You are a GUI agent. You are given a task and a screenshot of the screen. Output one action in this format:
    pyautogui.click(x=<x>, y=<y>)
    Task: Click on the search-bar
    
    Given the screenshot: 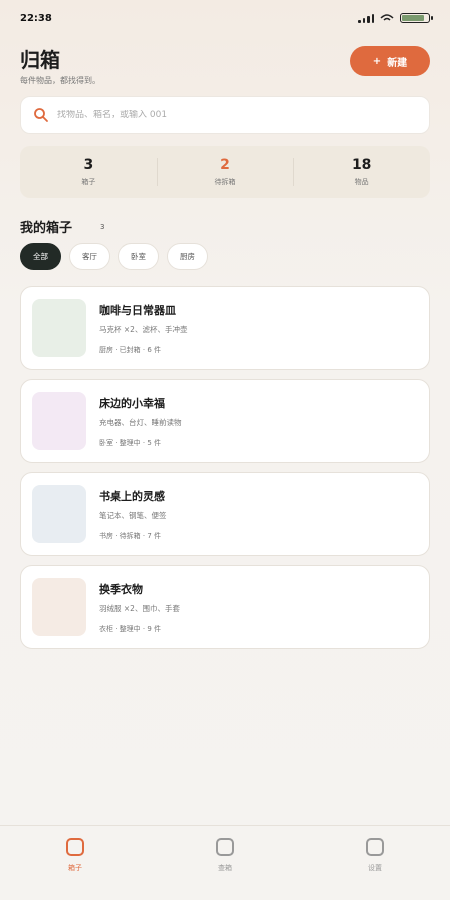 What is the action you would take?
    pyautogui.click(x=225, y=115)
    